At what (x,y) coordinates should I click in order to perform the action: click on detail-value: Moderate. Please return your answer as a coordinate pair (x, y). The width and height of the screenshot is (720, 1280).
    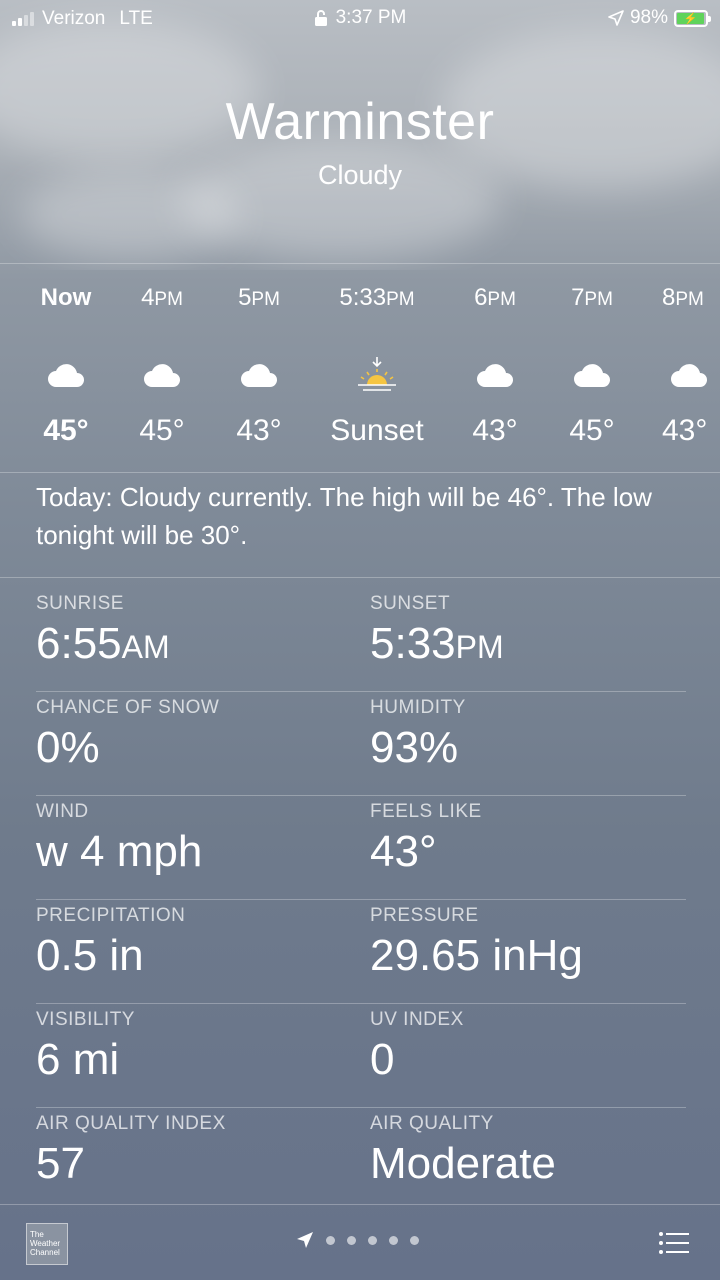
    Looking at the image, I should click on (463, 1163).